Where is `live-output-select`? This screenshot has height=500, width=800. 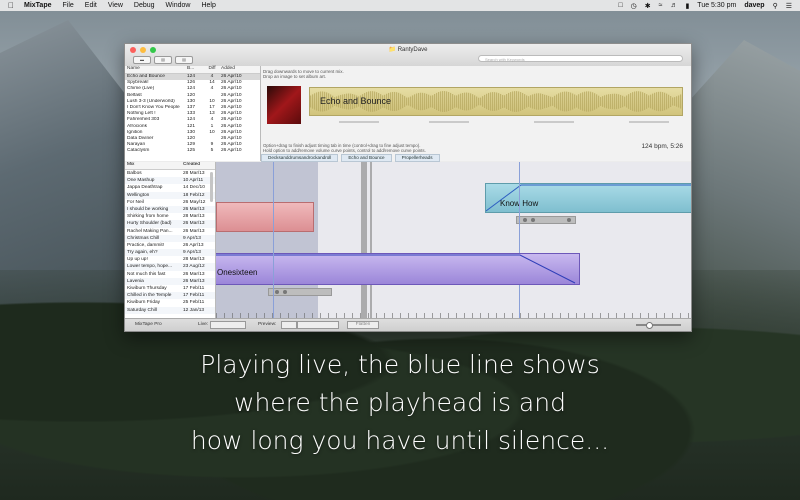 live-output-select is located at coordinates (228, 325).